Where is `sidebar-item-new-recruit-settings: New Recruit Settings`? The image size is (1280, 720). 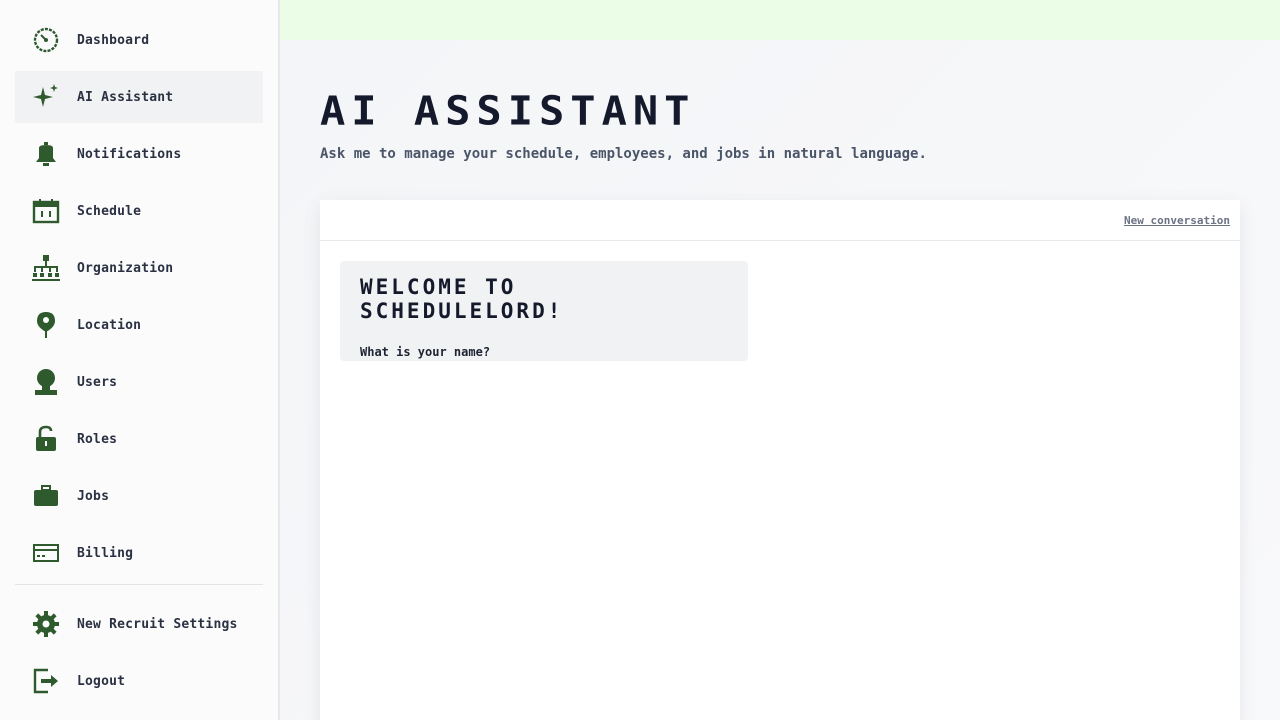
sidebar-item-new-recruit-settings: New Recruit Settings is located at coordinates (139, 624).